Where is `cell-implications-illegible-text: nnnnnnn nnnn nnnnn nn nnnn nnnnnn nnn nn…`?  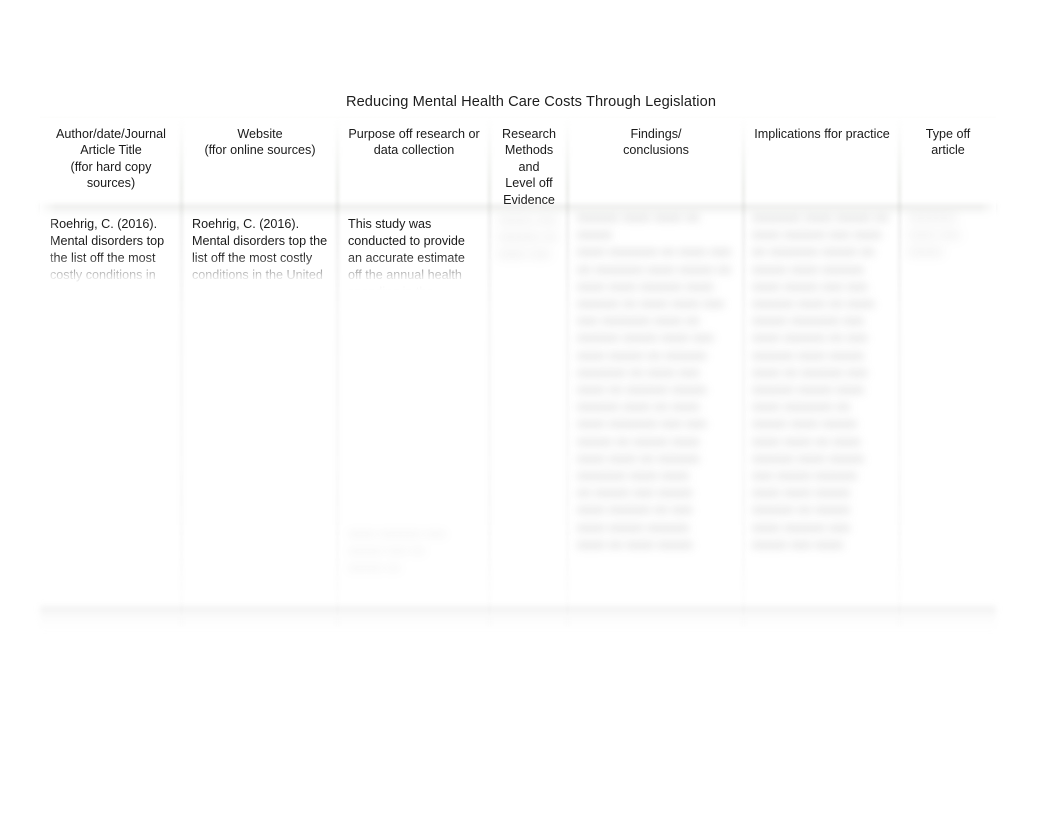
cell-implications-illegible-text: nnnnnnn nnnn nnnnn nn nnnn nnnnnn nnn nn… is located at coordinates (820, 381).